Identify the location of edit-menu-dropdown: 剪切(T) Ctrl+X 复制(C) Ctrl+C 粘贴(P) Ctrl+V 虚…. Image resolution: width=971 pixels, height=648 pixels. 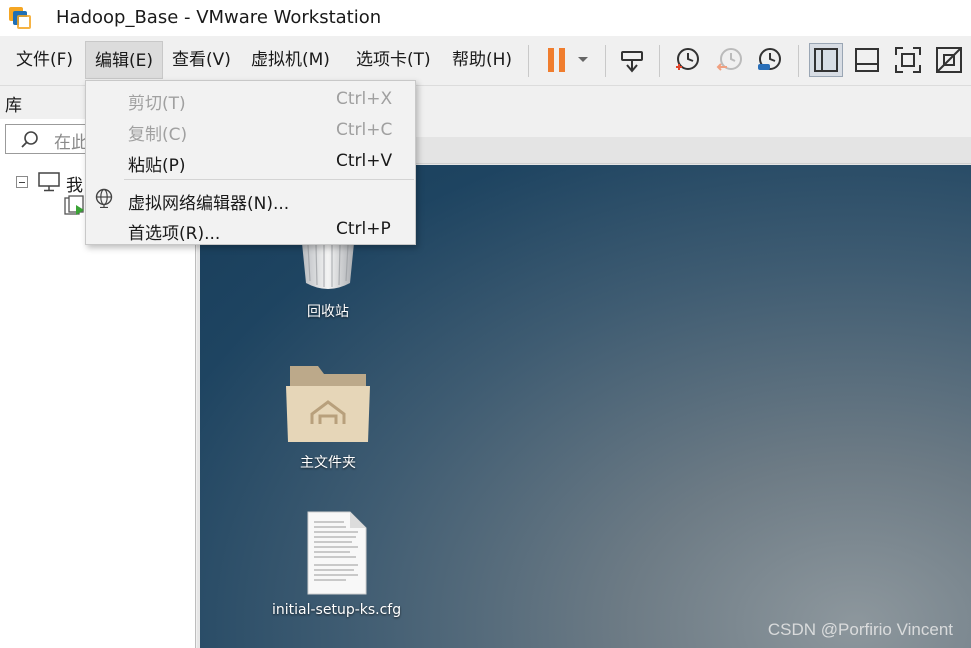
(250, 162).